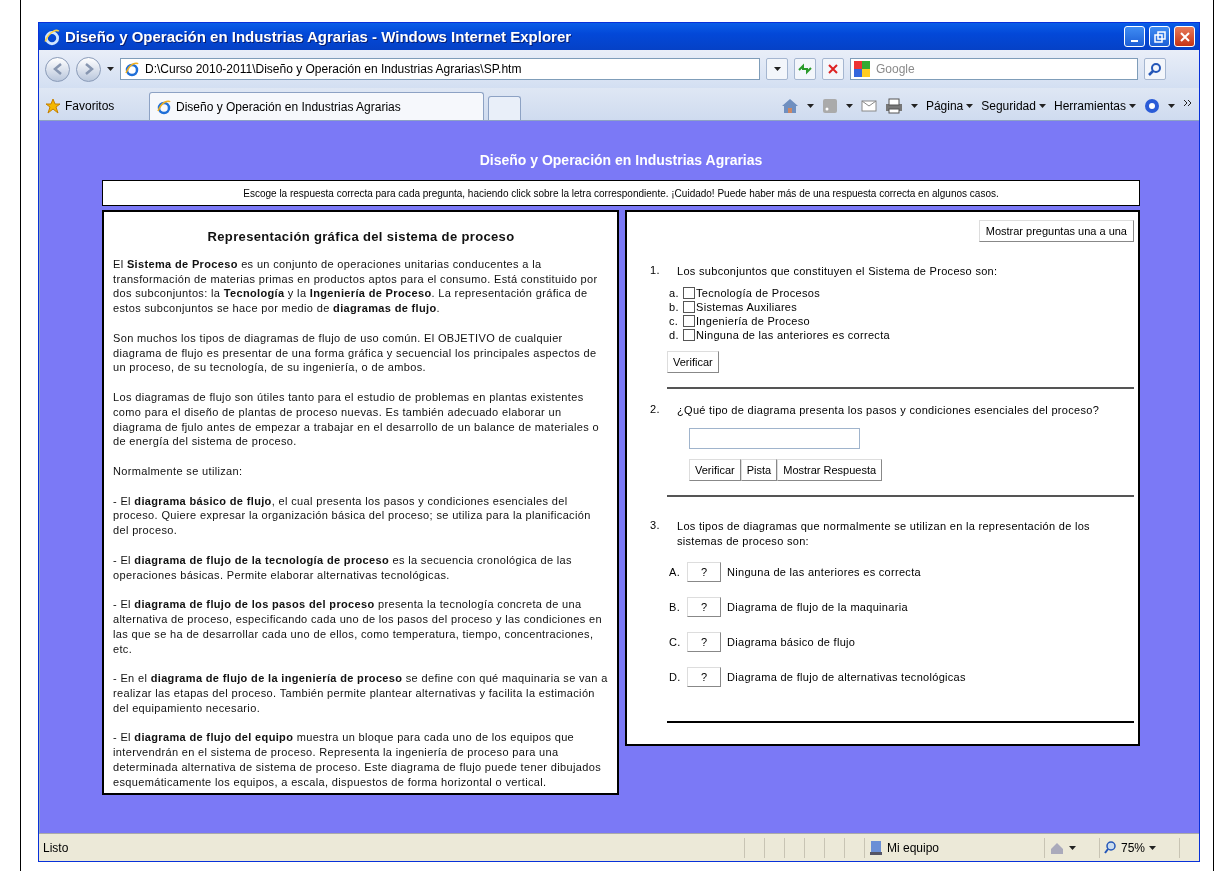  I want to click on window-title: Diseño y Operación en Industrias Agrarias - Windows Internet Explorer, so click(319, 36).